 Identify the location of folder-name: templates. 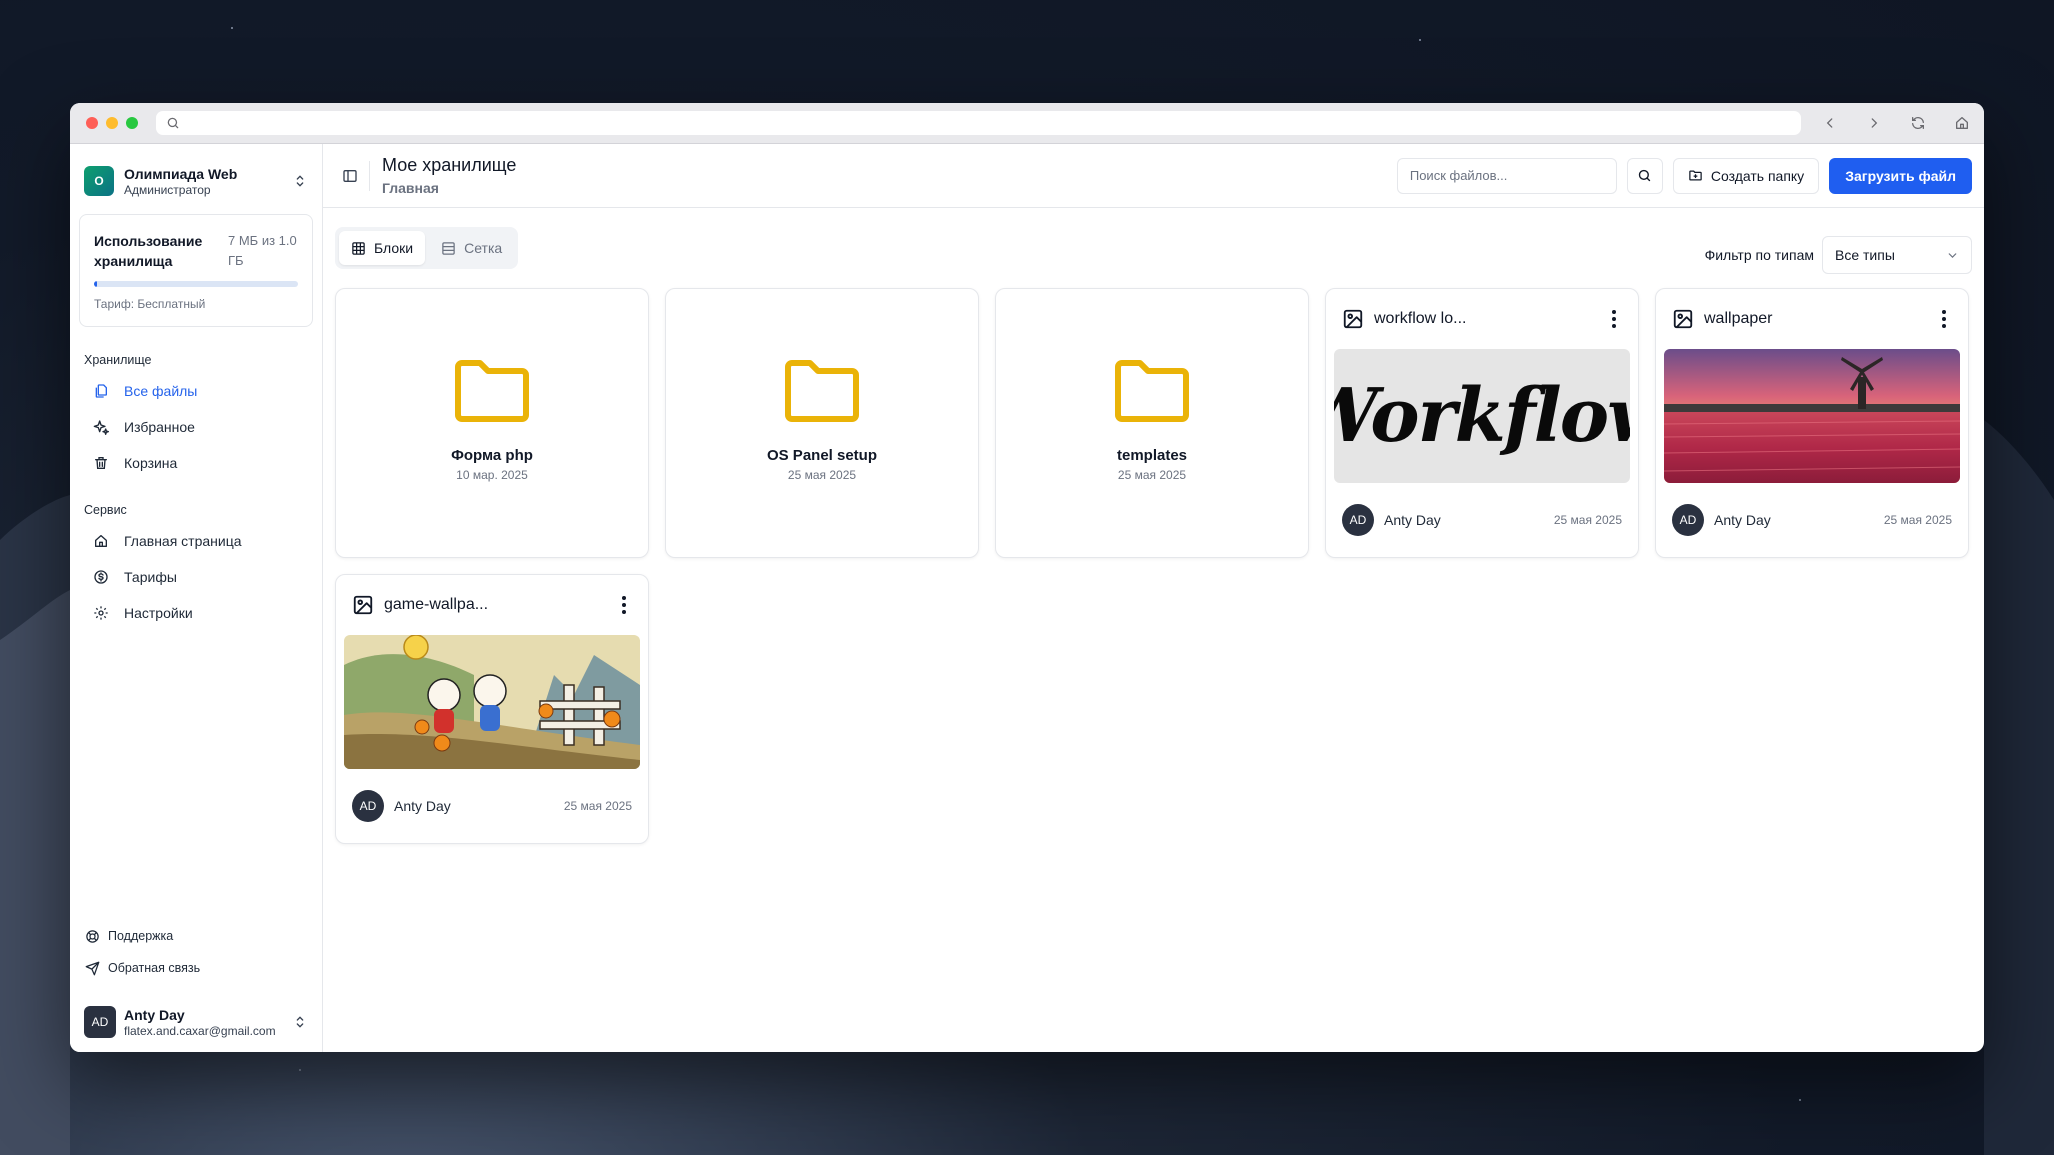
(1152, 455).